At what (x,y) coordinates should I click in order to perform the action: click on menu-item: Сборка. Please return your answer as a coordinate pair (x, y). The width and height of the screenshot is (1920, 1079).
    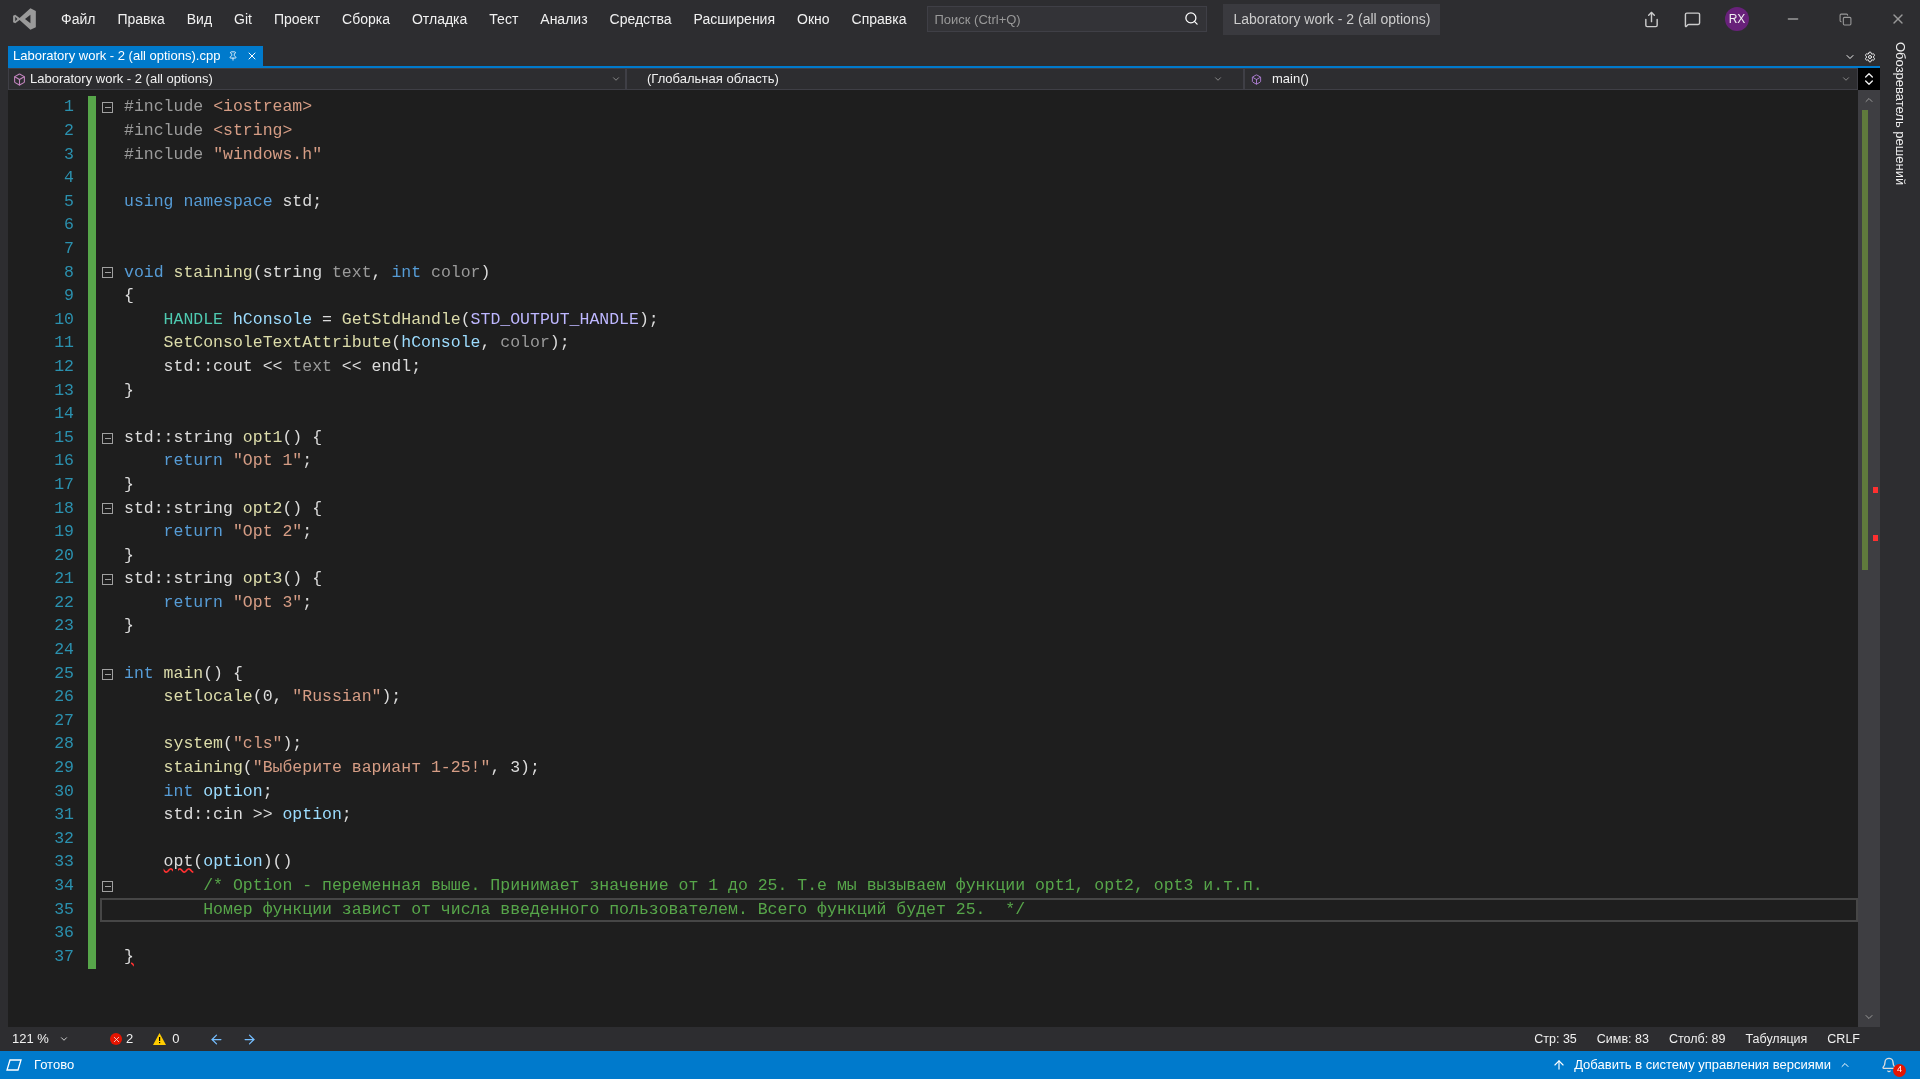
    Looking at the image, I should click on (366, 19).